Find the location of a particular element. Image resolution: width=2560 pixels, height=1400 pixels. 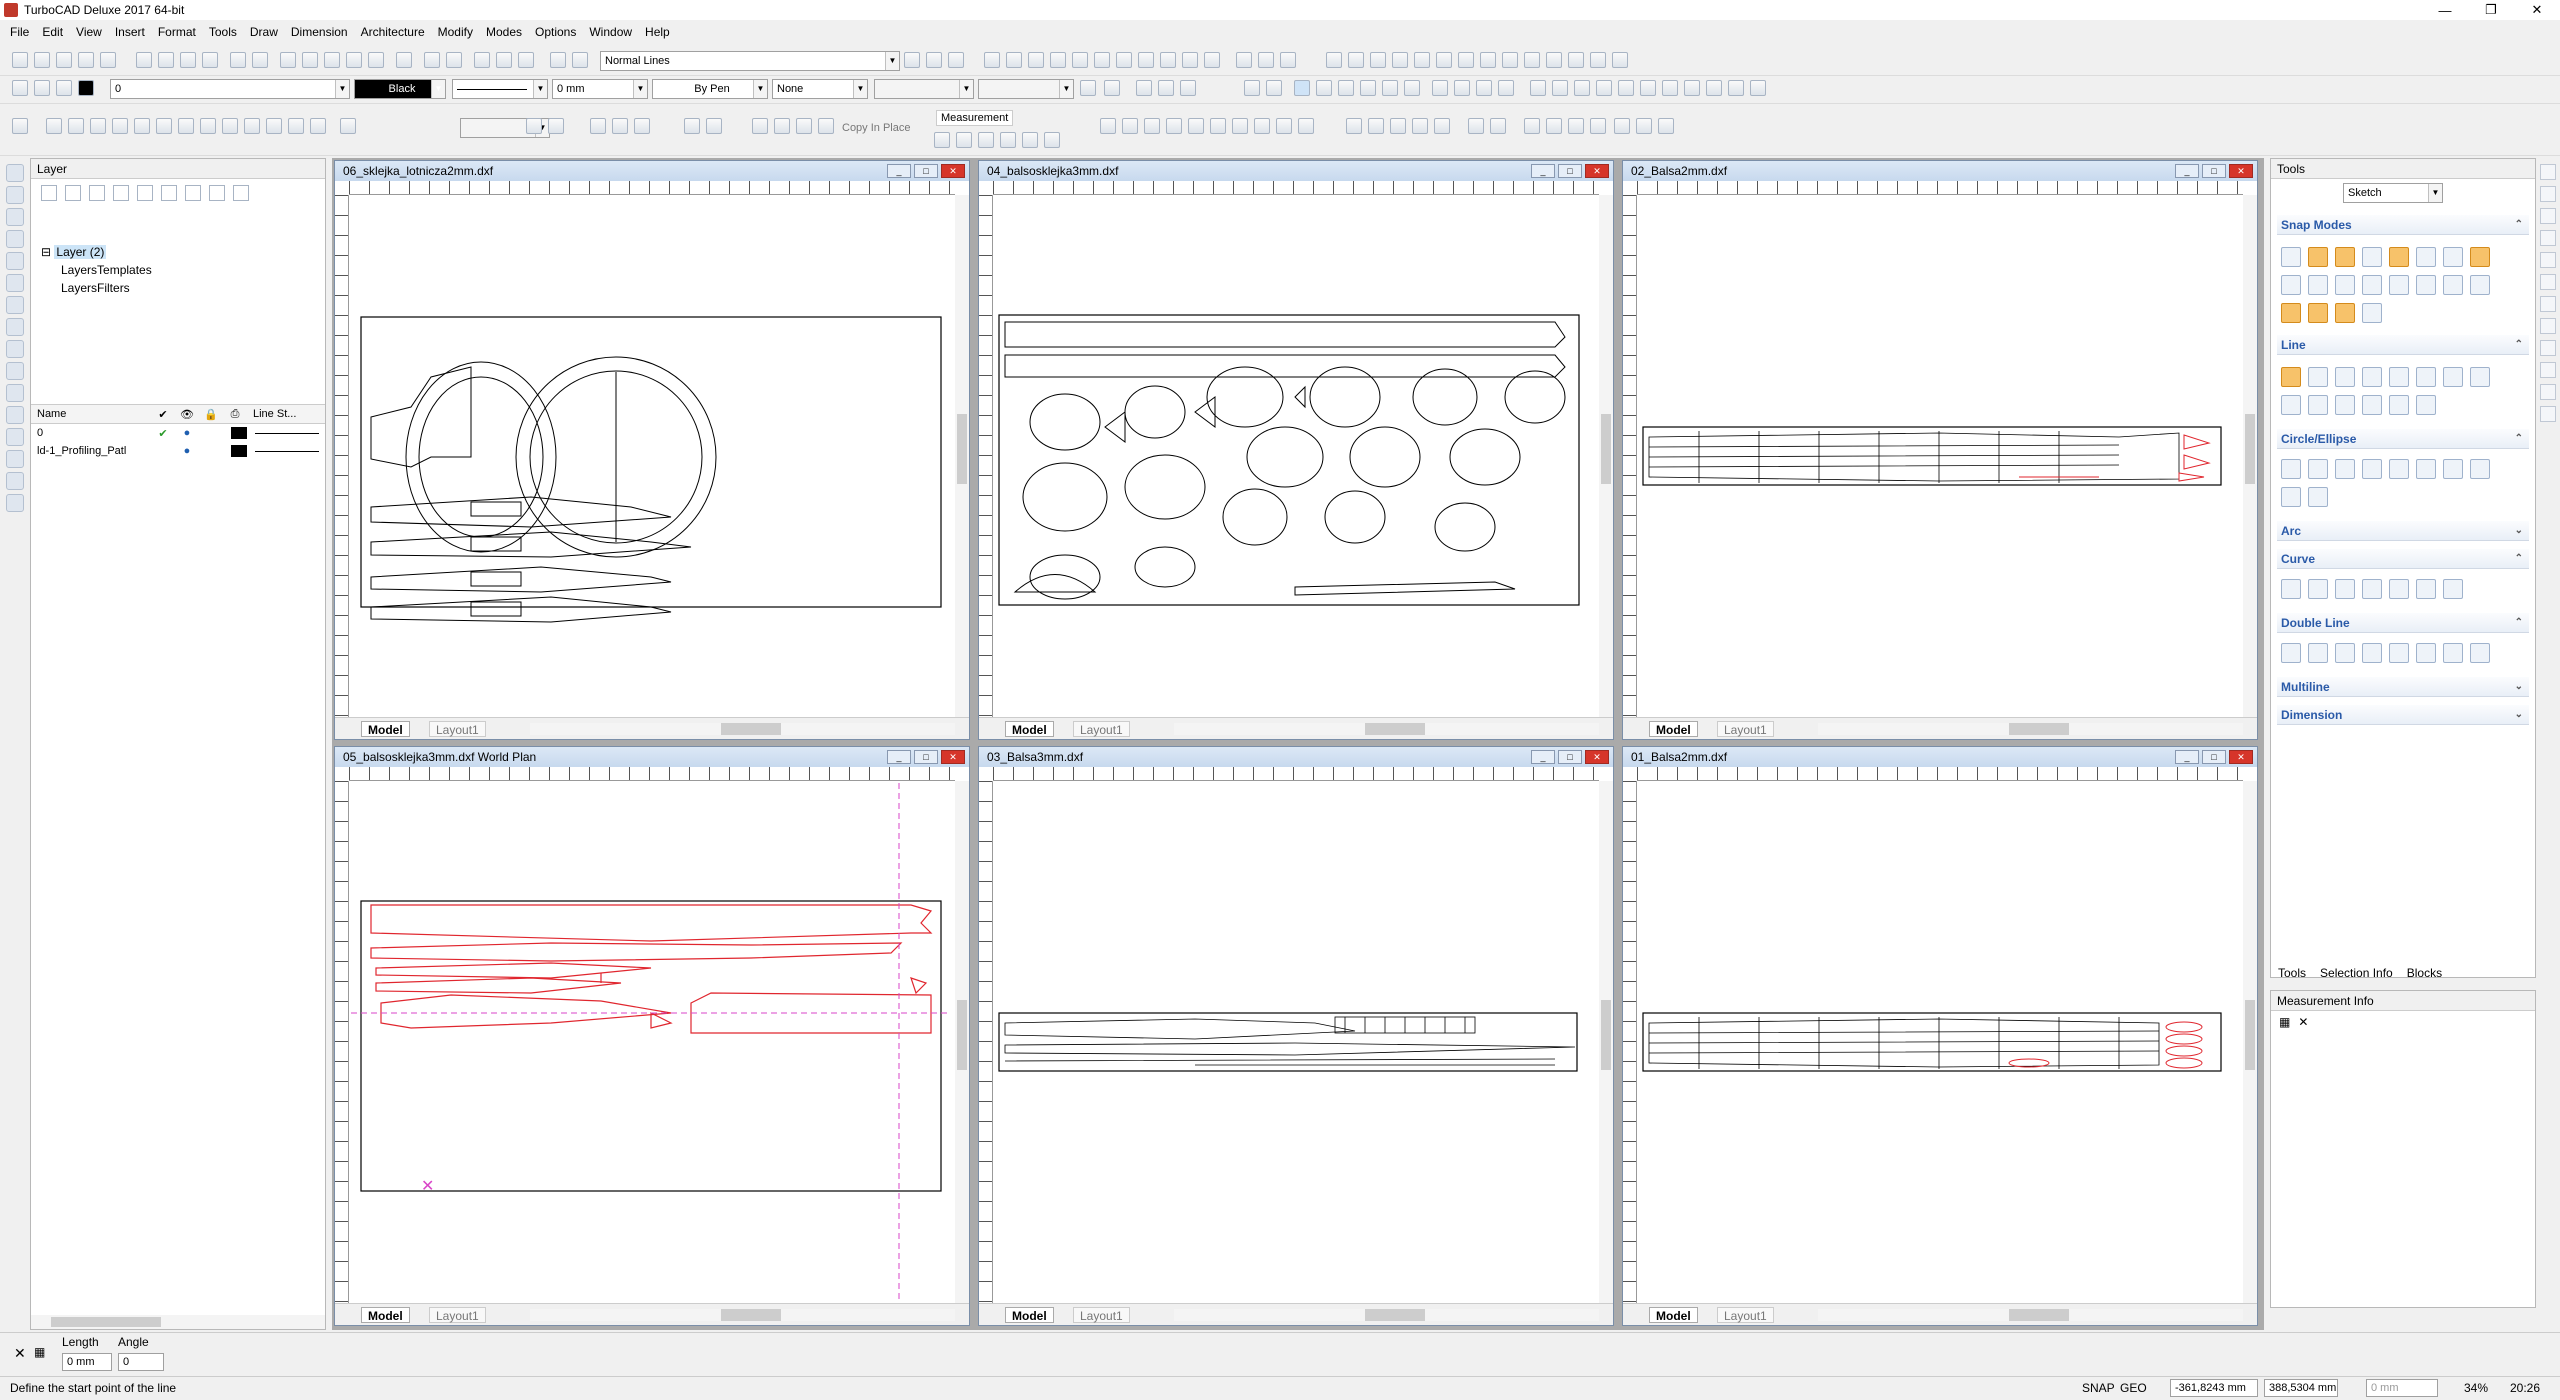

insert-block-icon is located at coordinates (1532, 60).